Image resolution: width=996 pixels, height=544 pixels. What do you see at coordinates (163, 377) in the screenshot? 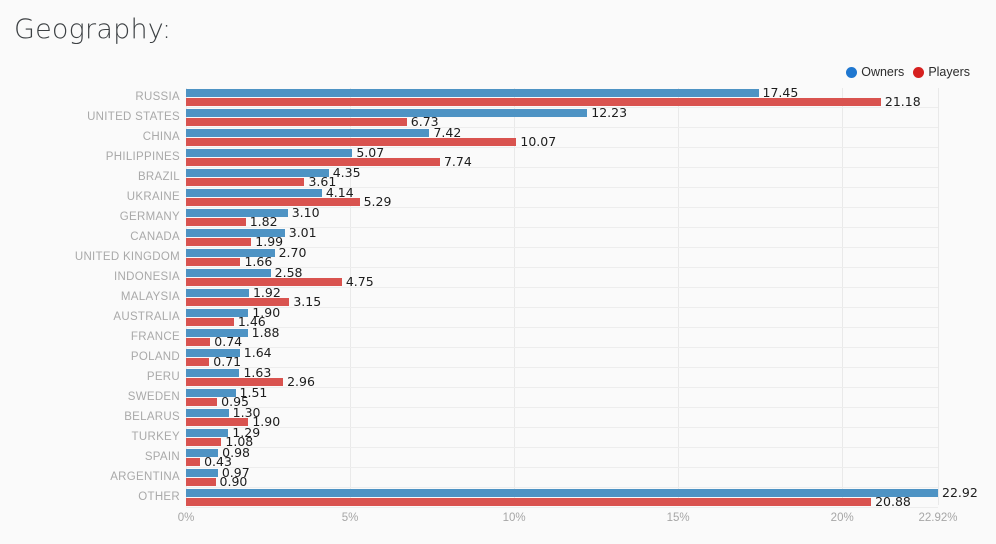
I see `category-label-peru: PERU` at bounding box center [163, 377].